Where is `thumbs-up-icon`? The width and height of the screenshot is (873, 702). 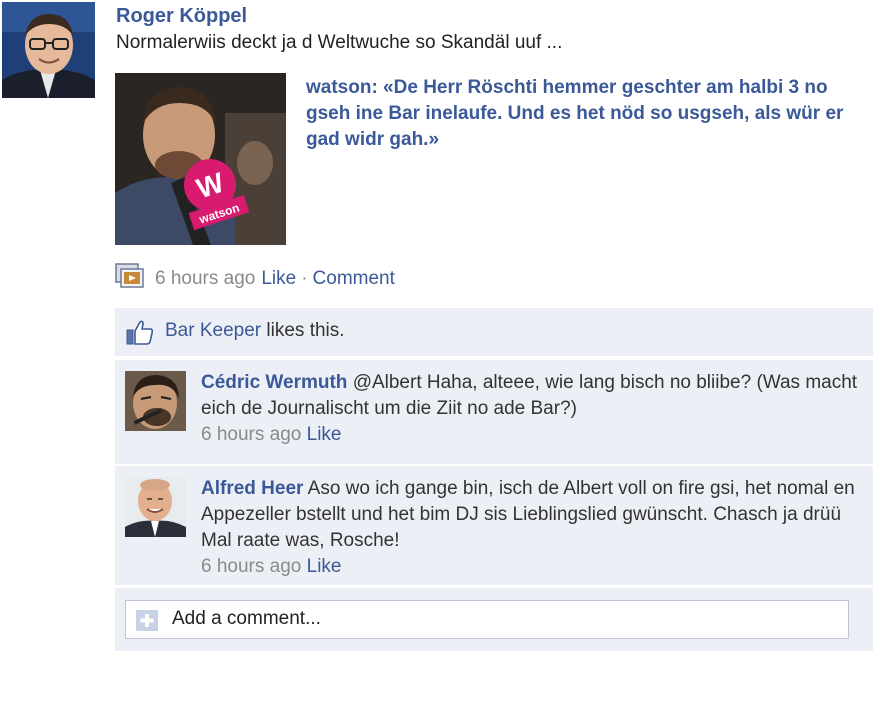 thumbs-up-icon is located at coordinates (140, 334).